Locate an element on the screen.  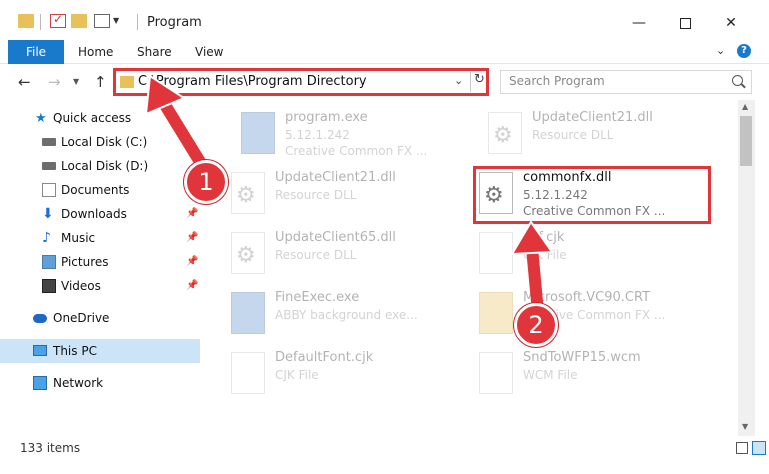
new-folder-icon is located at coordinates (79, 21).